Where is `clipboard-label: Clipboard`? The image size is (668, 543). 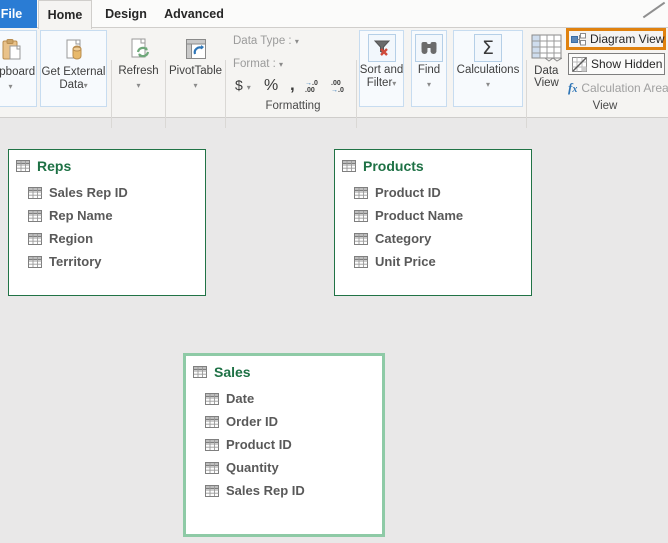 clipboard-label: Clipboard is located at coordinates (18, 72).